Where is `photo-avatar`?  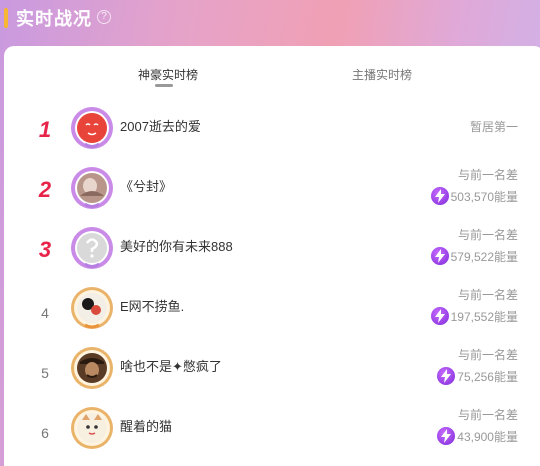
photo-avatar is located at coordinates (92, 188).